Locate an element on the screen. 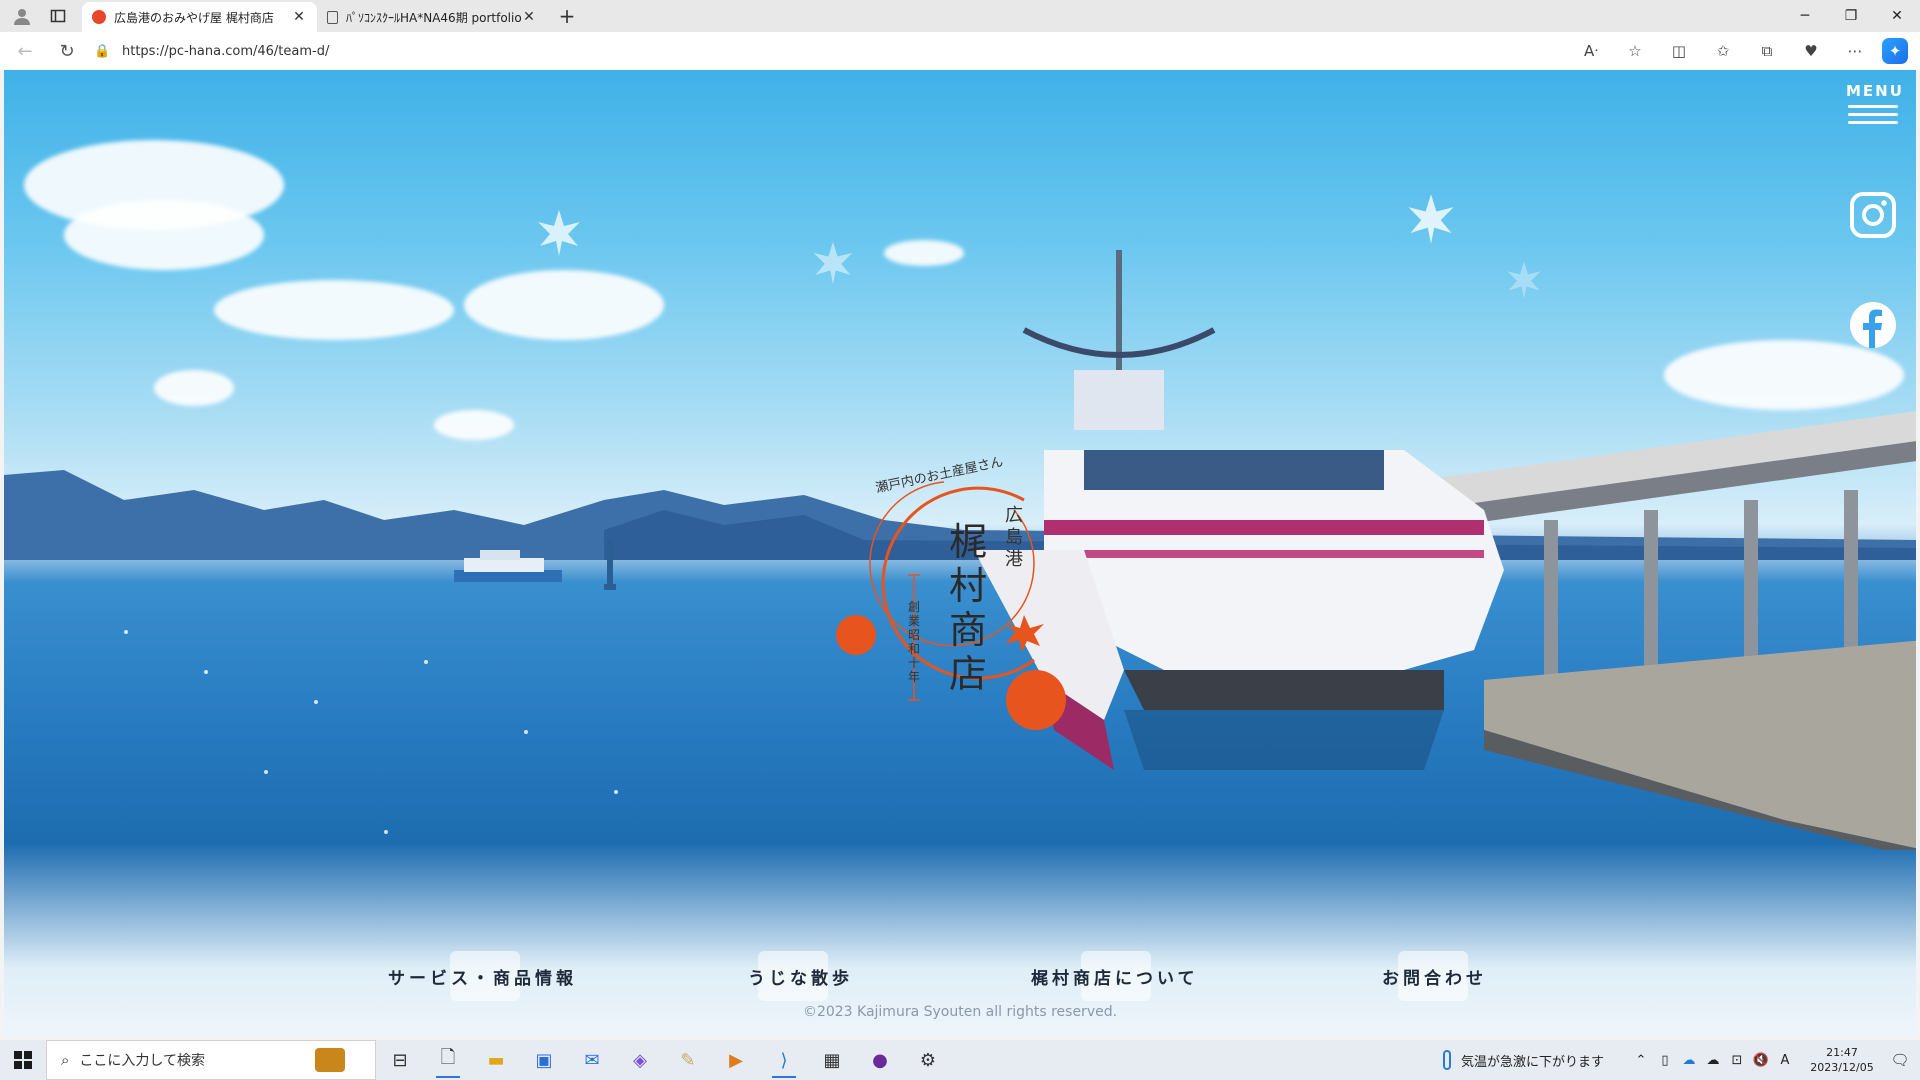  back-button: ← is located at coordinates (25, 51).